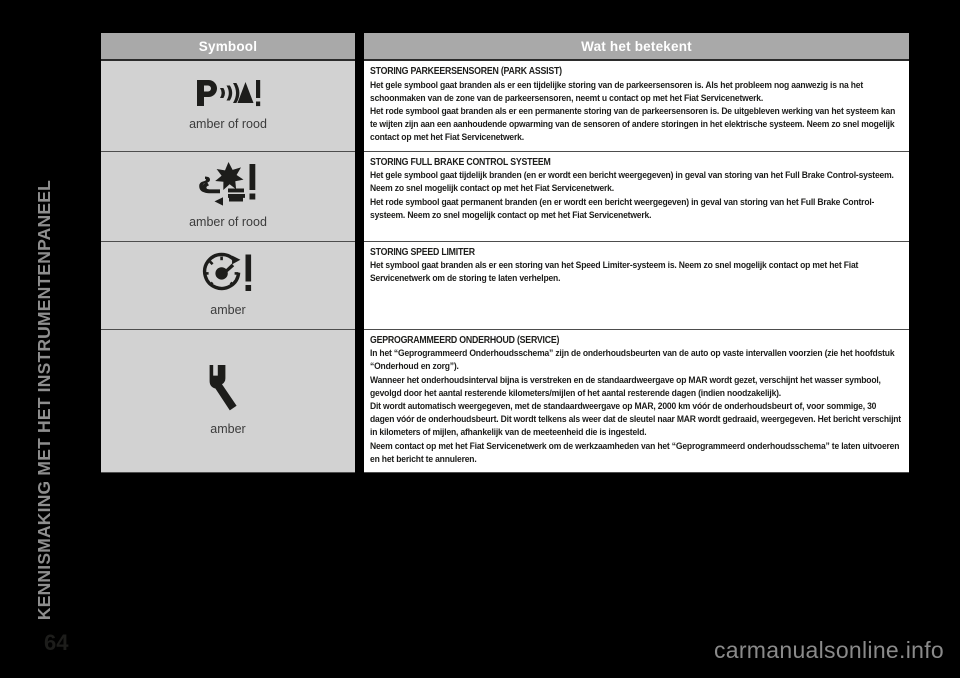 This screenshot has height=678, width=960. Describe the element at coordinates (43, 399) in the screenshot. I see `chapter-title-text: KENNISMAKING MET HET INSTRUMENTENPANEEL` at that location.